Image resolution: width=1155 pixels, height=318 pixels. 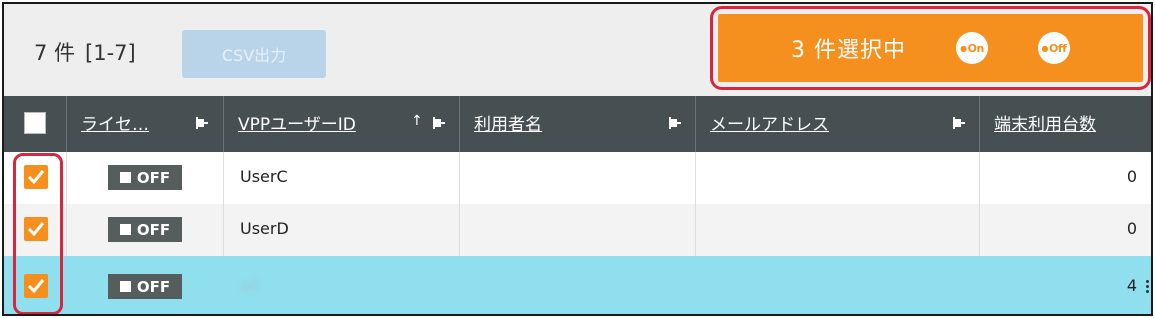 What do you see at coordinates (837, 124) in the screenshot?
I see `column-header-email: メールアドレス` at bounding box center [837, 124].